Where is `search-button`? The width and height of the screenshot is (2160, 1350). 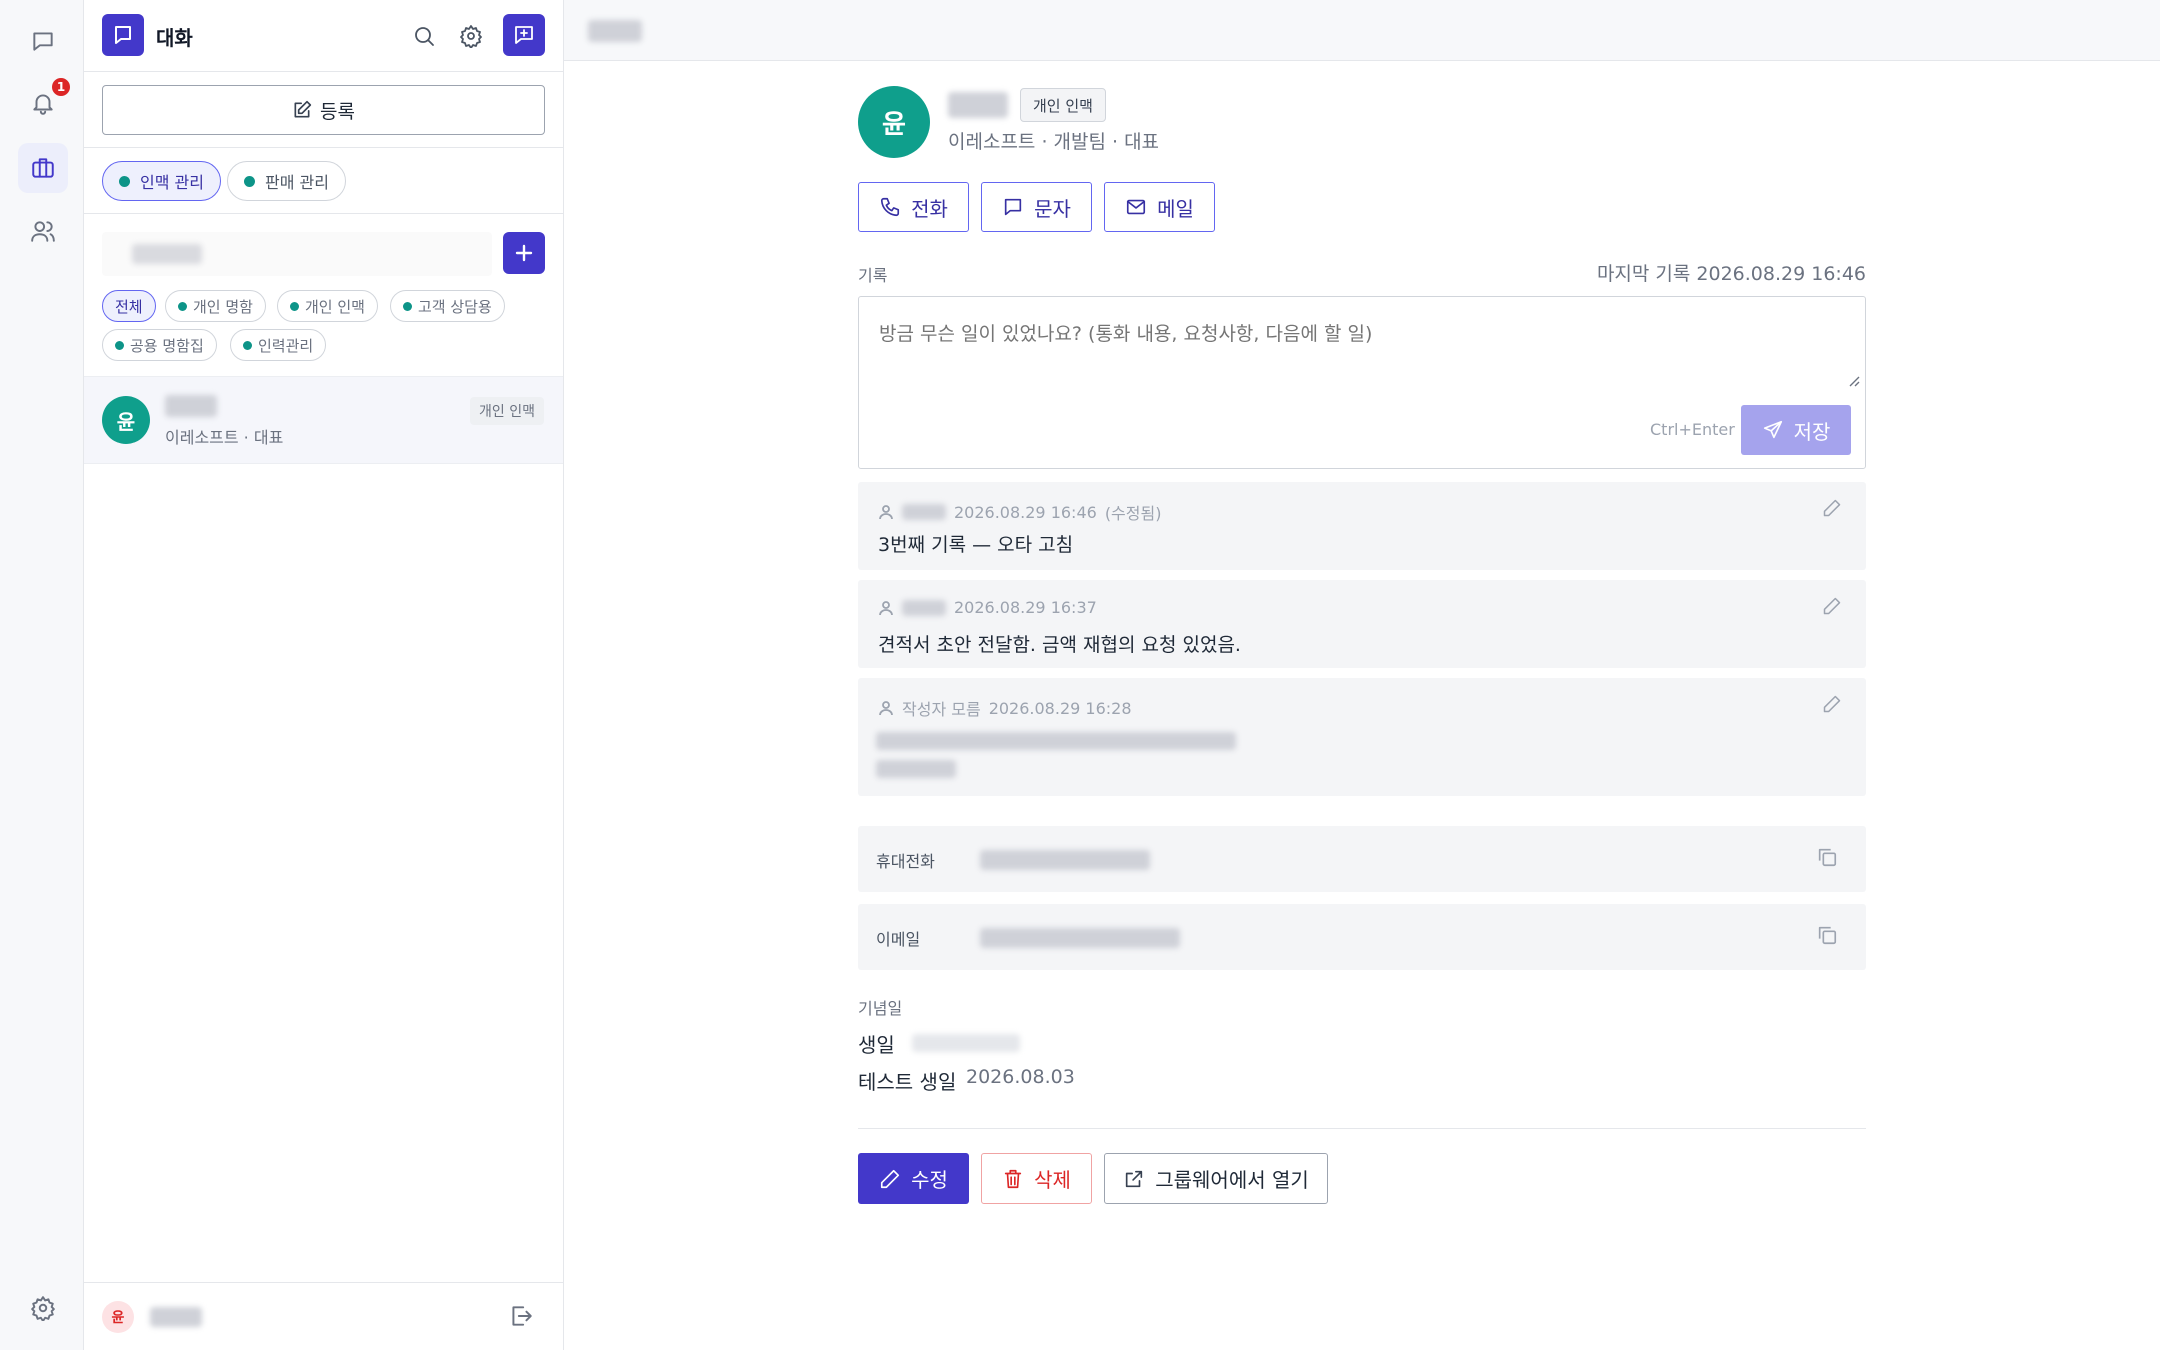
search-button is located at coordinates (424, 36).